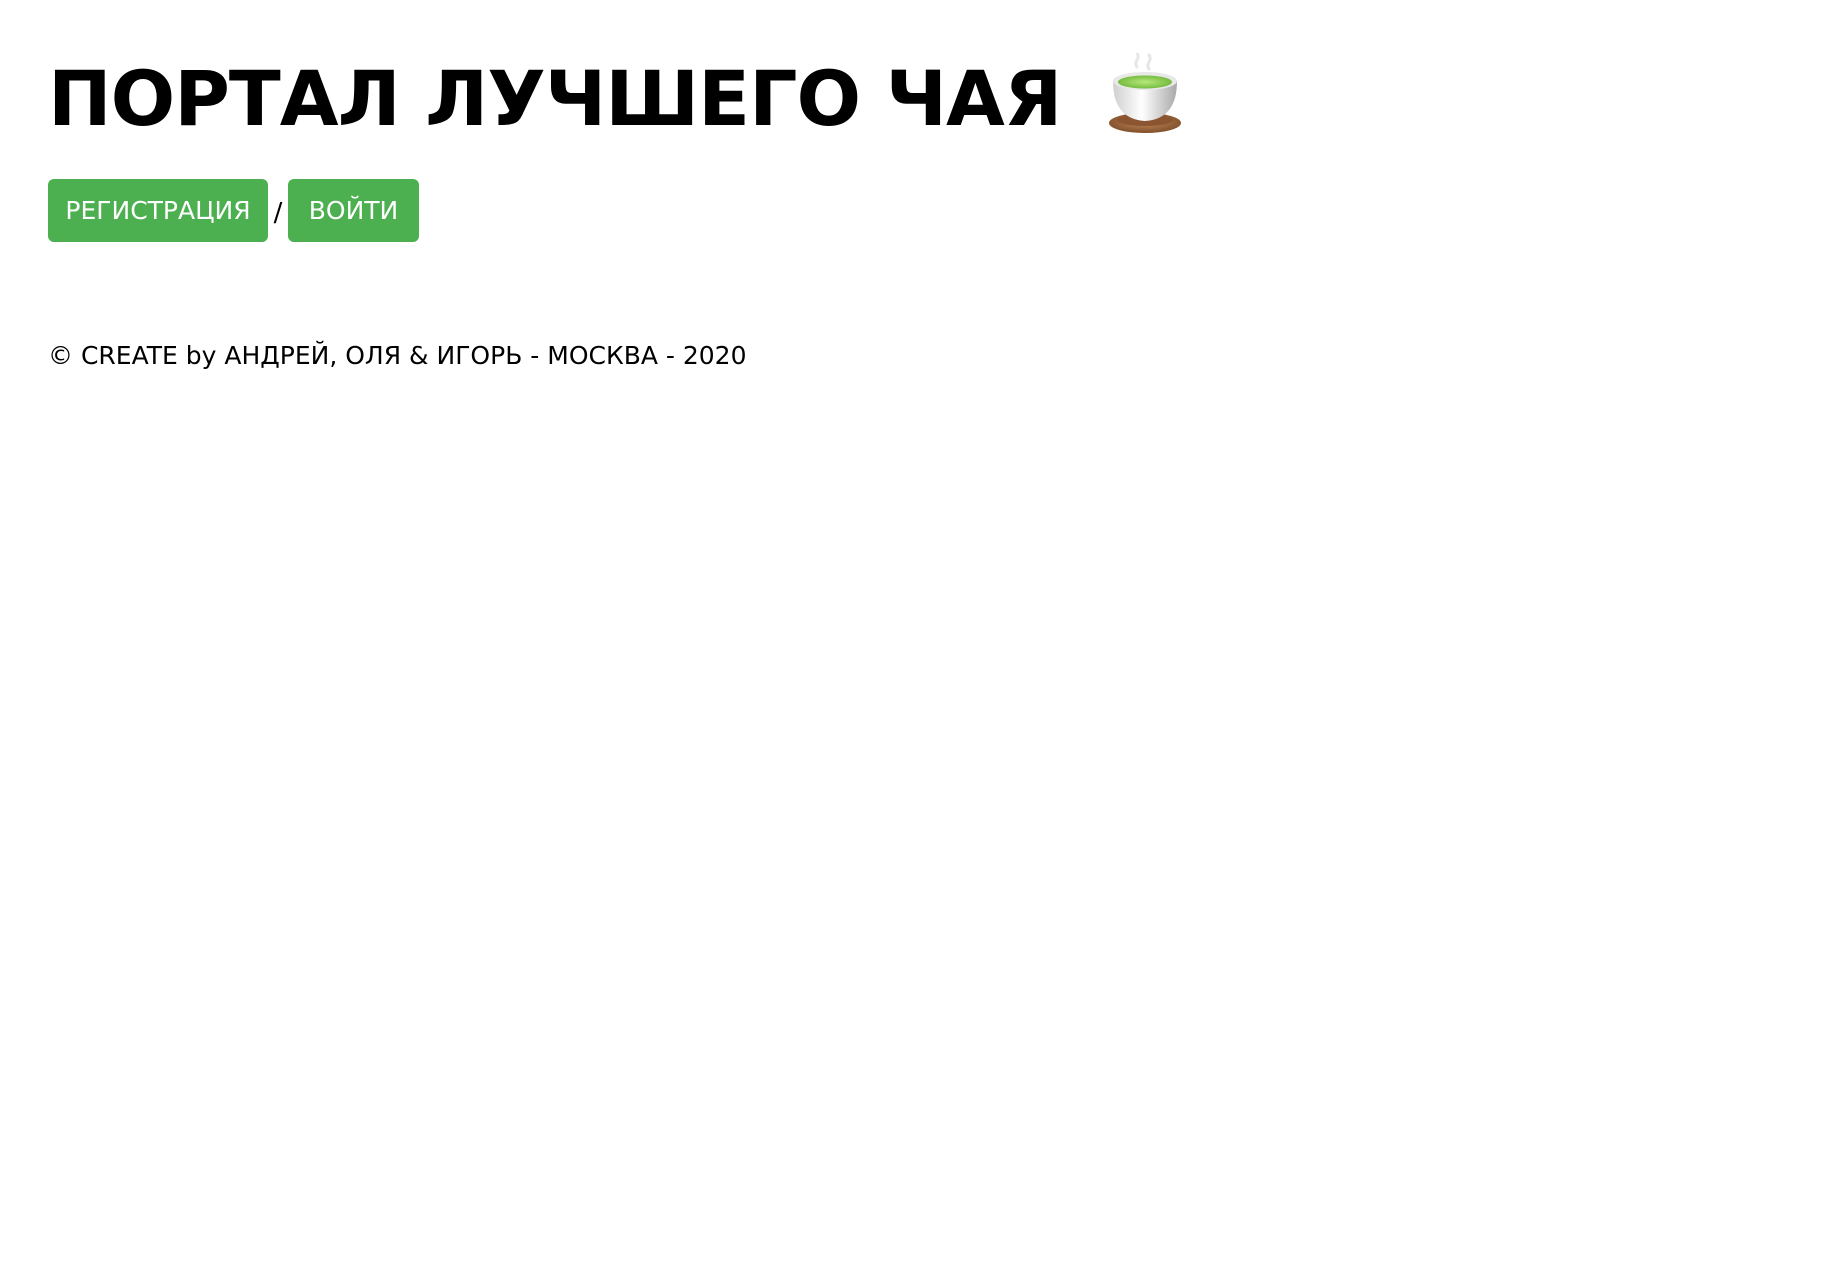 The width and height of the screenshot is (1846, 1264). I want to click on register-button: РЕГИСТРАЦИЯ, so click(158, 210).